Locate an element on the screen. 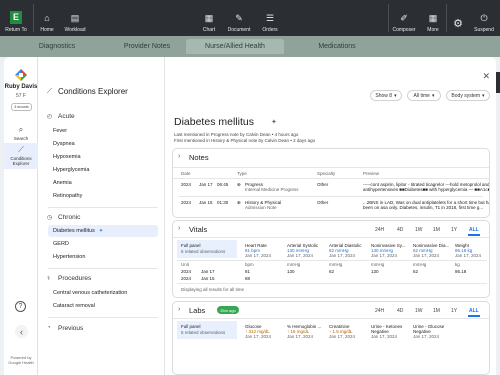  condition-title: Diabetes mellitus is located at coordinates (214, 122).